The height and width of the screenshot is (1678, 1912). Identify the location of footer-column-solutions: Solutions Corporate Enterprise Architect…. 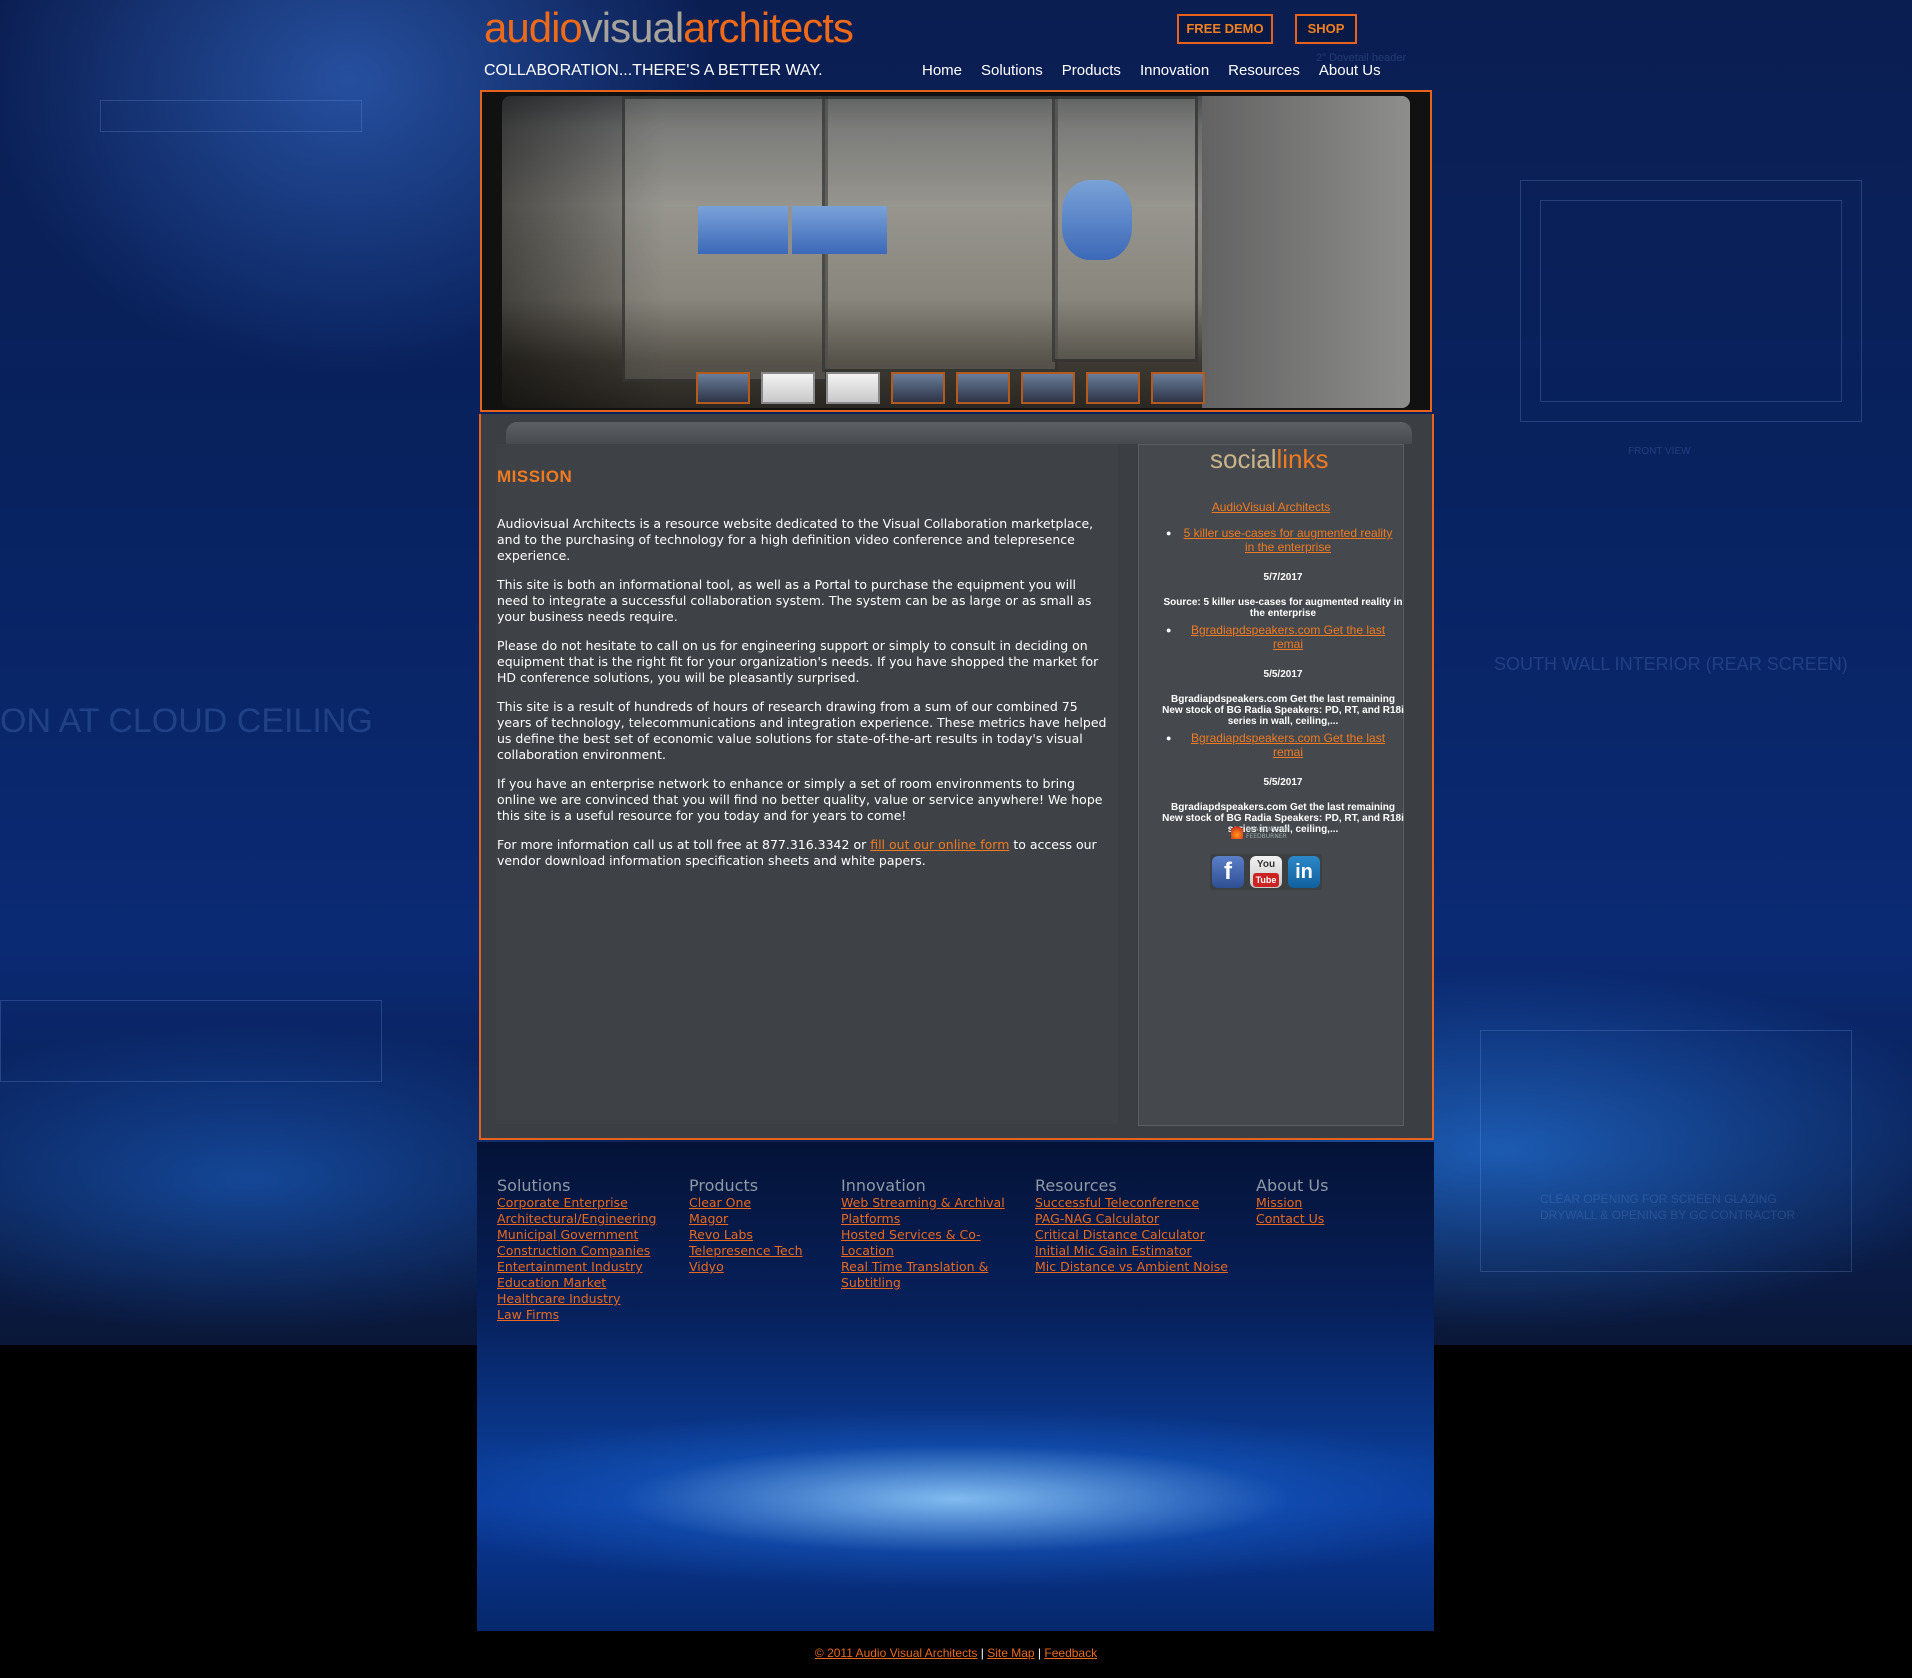
(576, 1250).